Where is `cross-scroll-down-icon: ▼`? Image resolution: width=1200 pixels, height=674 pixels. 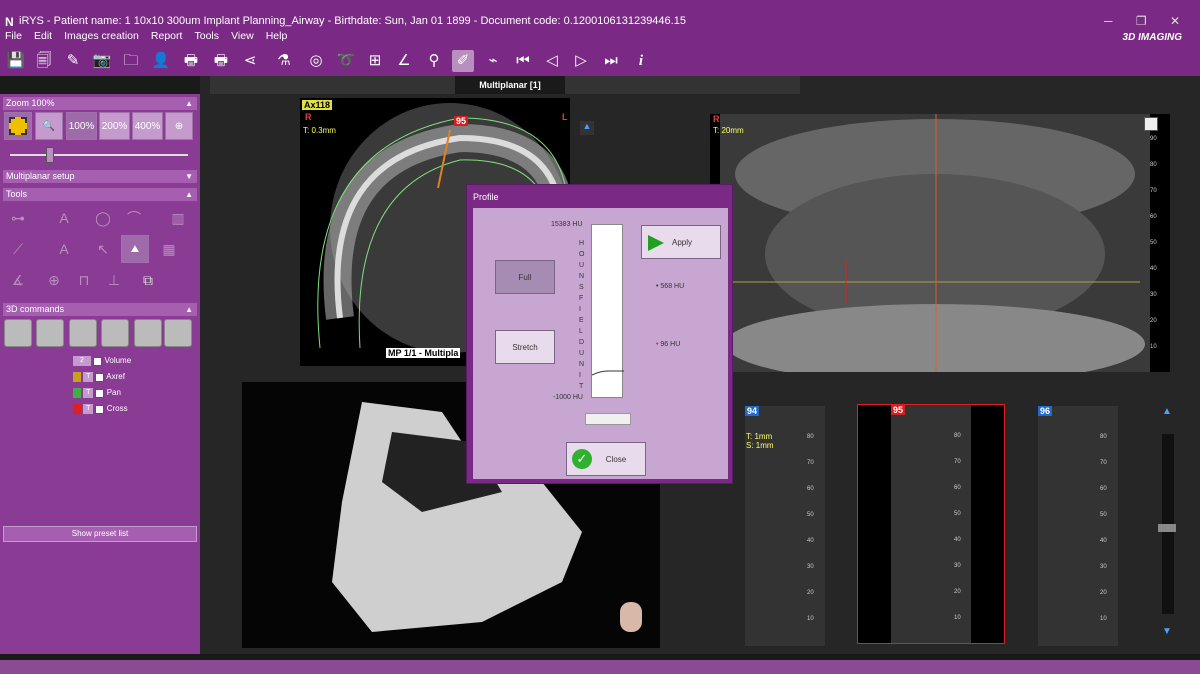
cross-scroll-down-icon: ▼ is located at coordinates (1167, 633).